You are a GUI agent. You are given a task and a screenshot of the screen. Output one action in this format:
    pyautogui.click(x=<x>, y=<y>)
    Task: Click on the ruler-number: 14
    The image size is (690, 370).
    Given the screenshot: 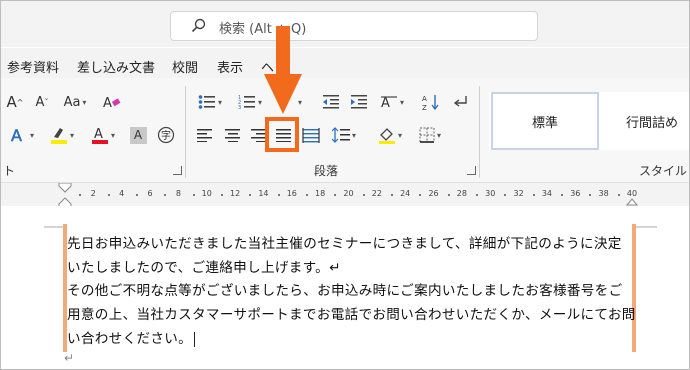 What is the action you would take?
    pyautogui.click(x=263, y=193)
    